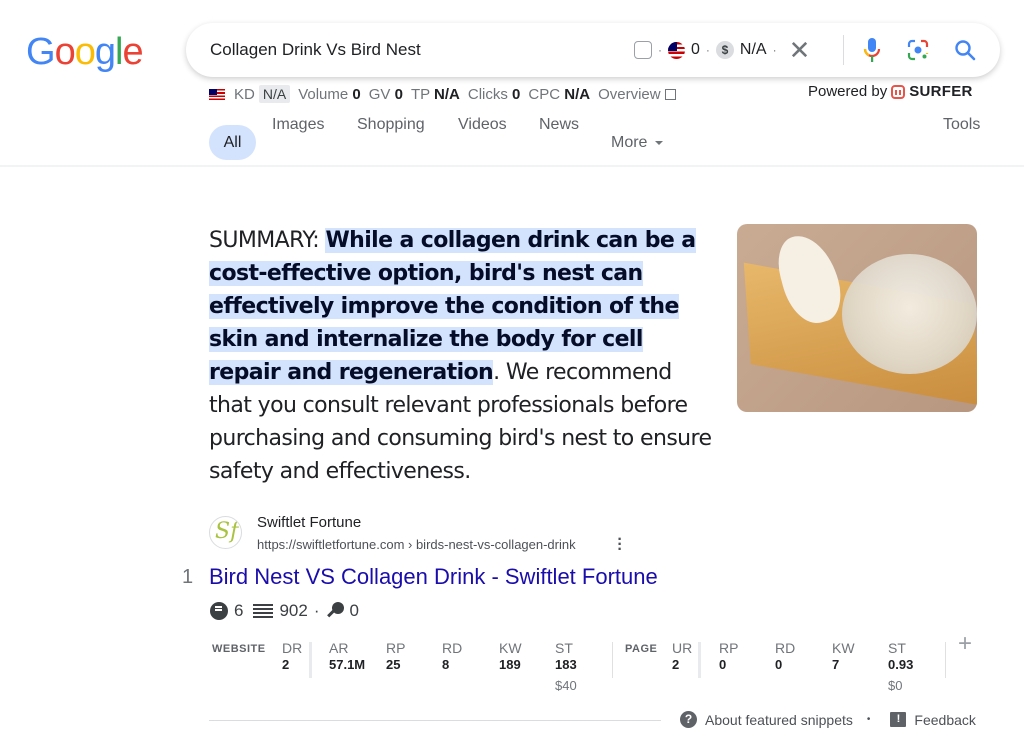  I want to click on tab-images: Images, so click(298, 125).